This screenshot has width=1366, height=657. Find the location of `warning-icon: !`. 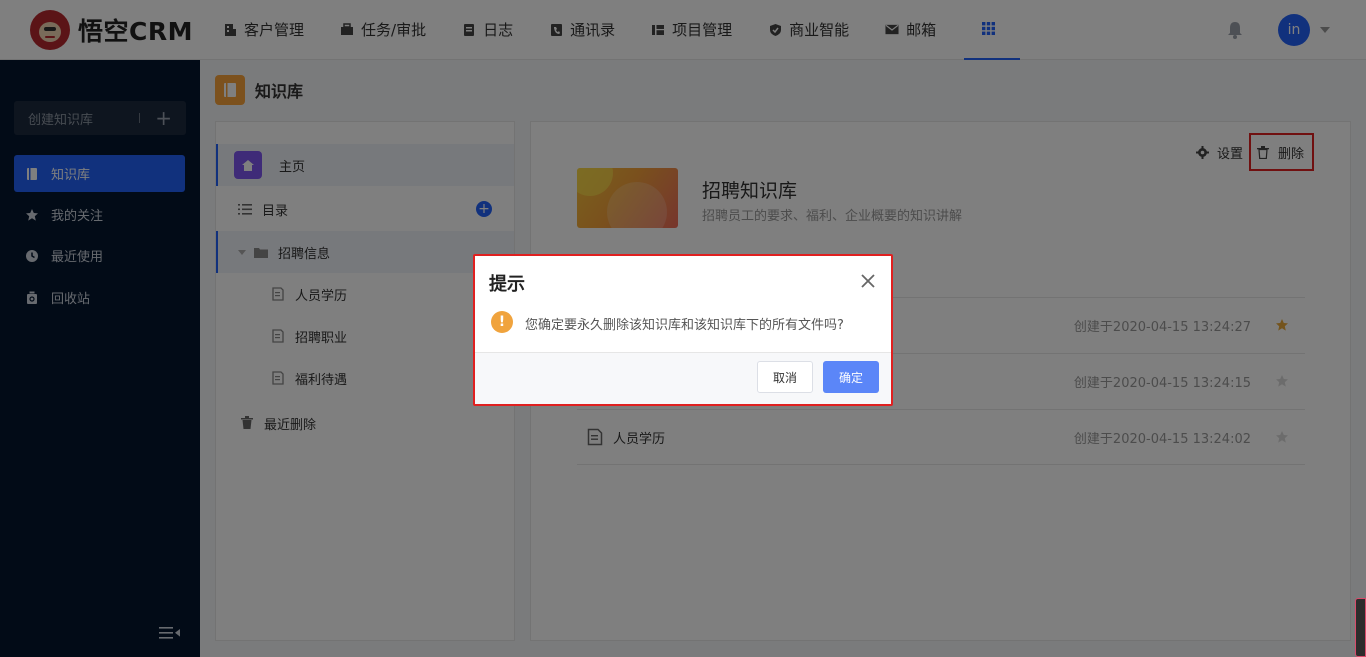

warning-icon: ! is located at coordinates (502, 322).